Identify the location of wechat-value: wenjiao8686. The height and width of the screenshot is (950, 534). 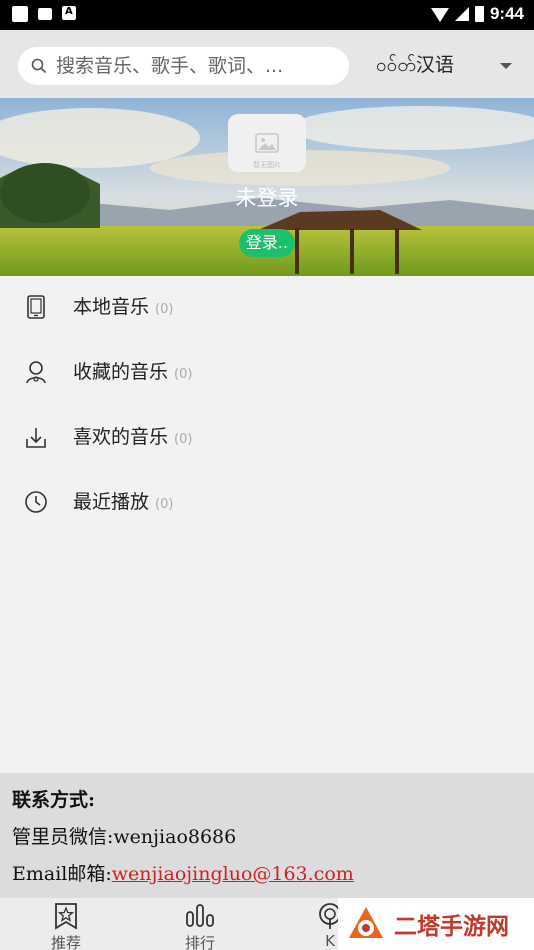
(175, 837).